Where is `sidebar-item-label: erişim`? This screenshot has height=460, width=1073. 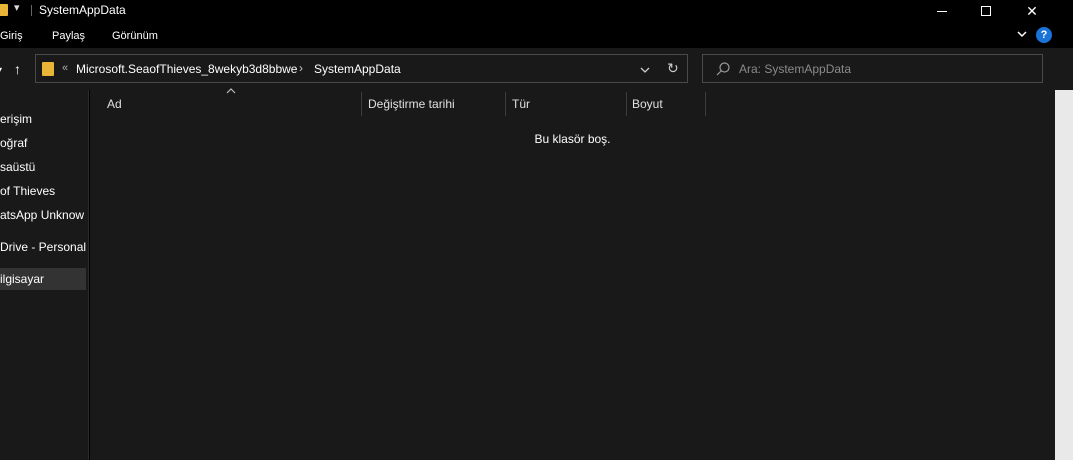 sidebar-item-label: erişim is located at coordinates (16, 119).